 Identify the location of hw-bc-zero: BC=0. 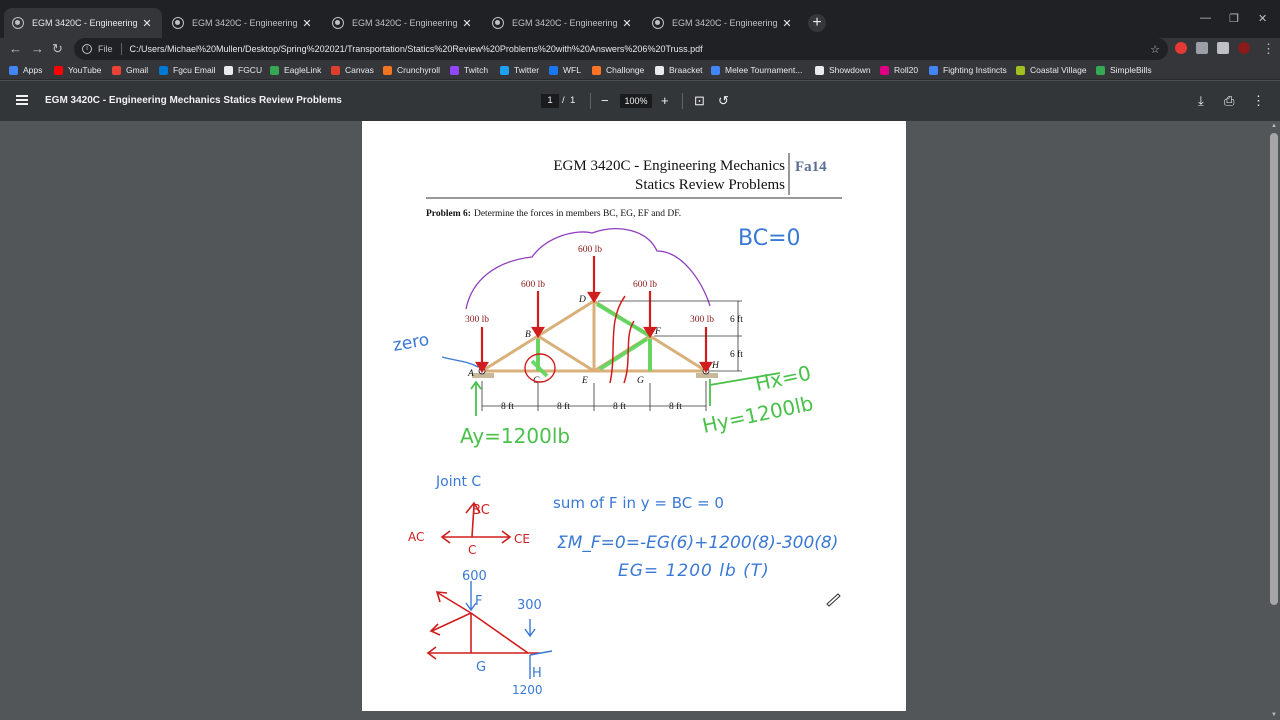
(769, 238).